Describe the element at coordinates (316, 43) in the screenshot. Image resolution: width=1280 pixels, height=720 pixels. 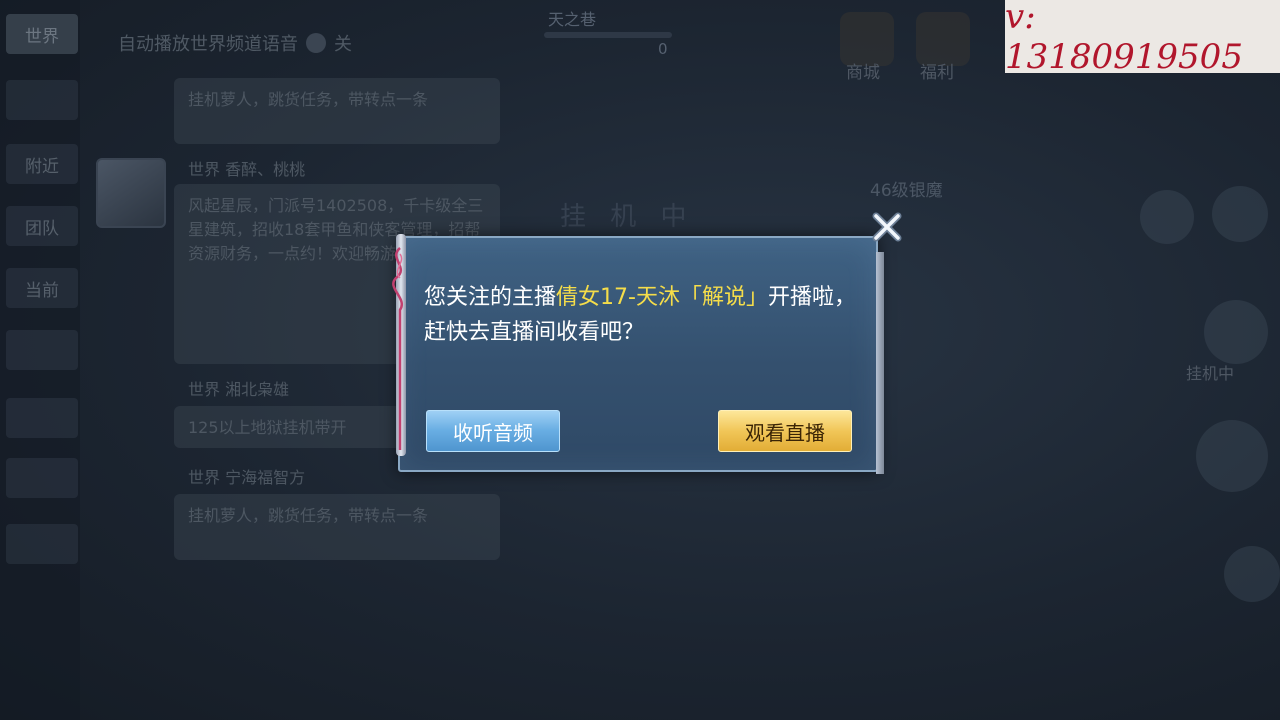
I see `toggle-icon` at that location.